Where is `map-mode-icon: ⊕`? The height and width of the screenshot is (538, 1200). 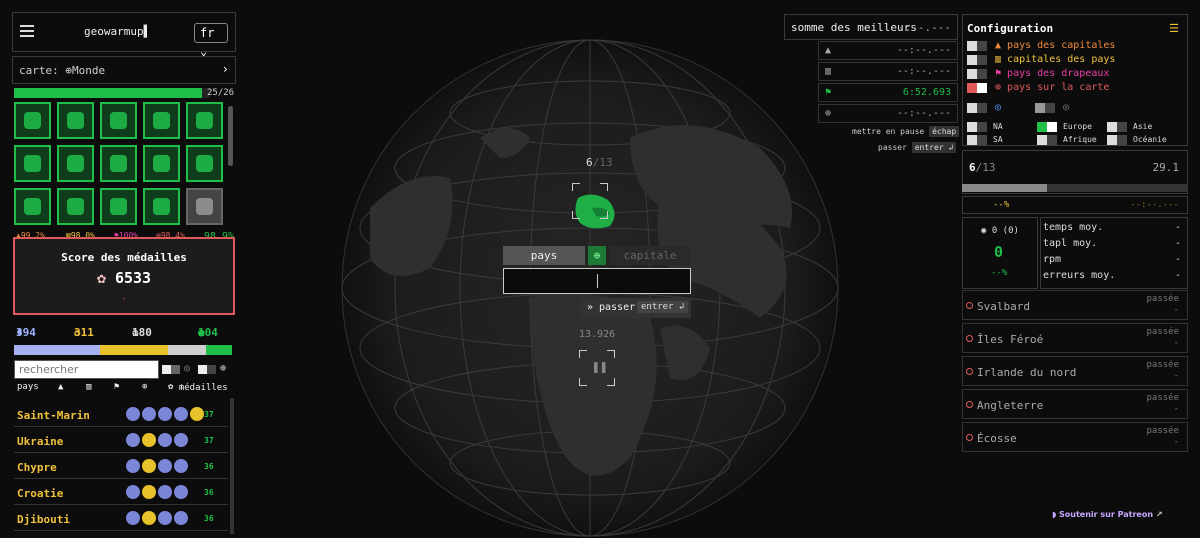 map-mode-icon: ⊕ is located at coordinates (597, 255).